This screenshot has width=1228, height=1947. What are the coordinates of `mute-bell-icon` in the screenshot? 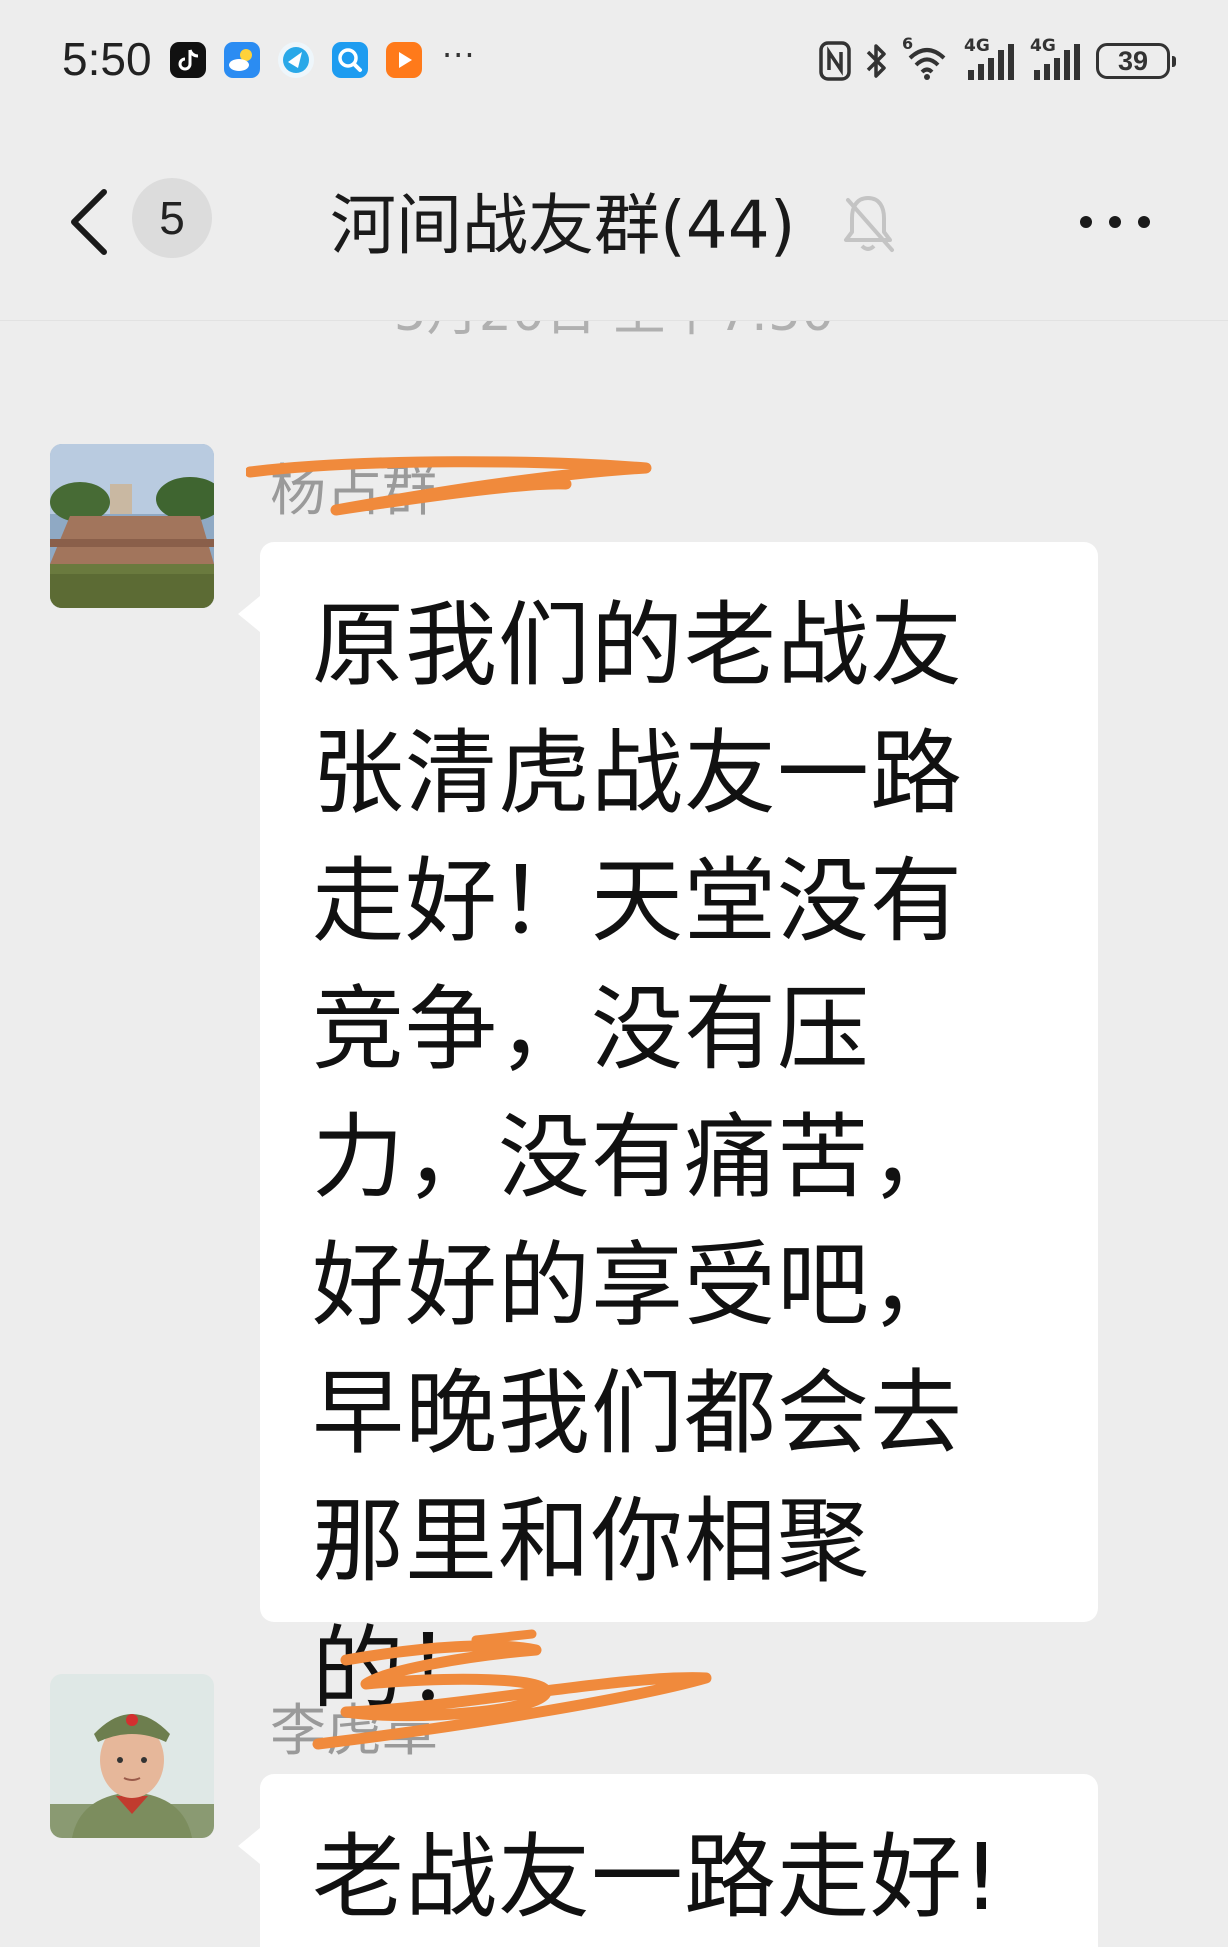 It's located at (869, 224).